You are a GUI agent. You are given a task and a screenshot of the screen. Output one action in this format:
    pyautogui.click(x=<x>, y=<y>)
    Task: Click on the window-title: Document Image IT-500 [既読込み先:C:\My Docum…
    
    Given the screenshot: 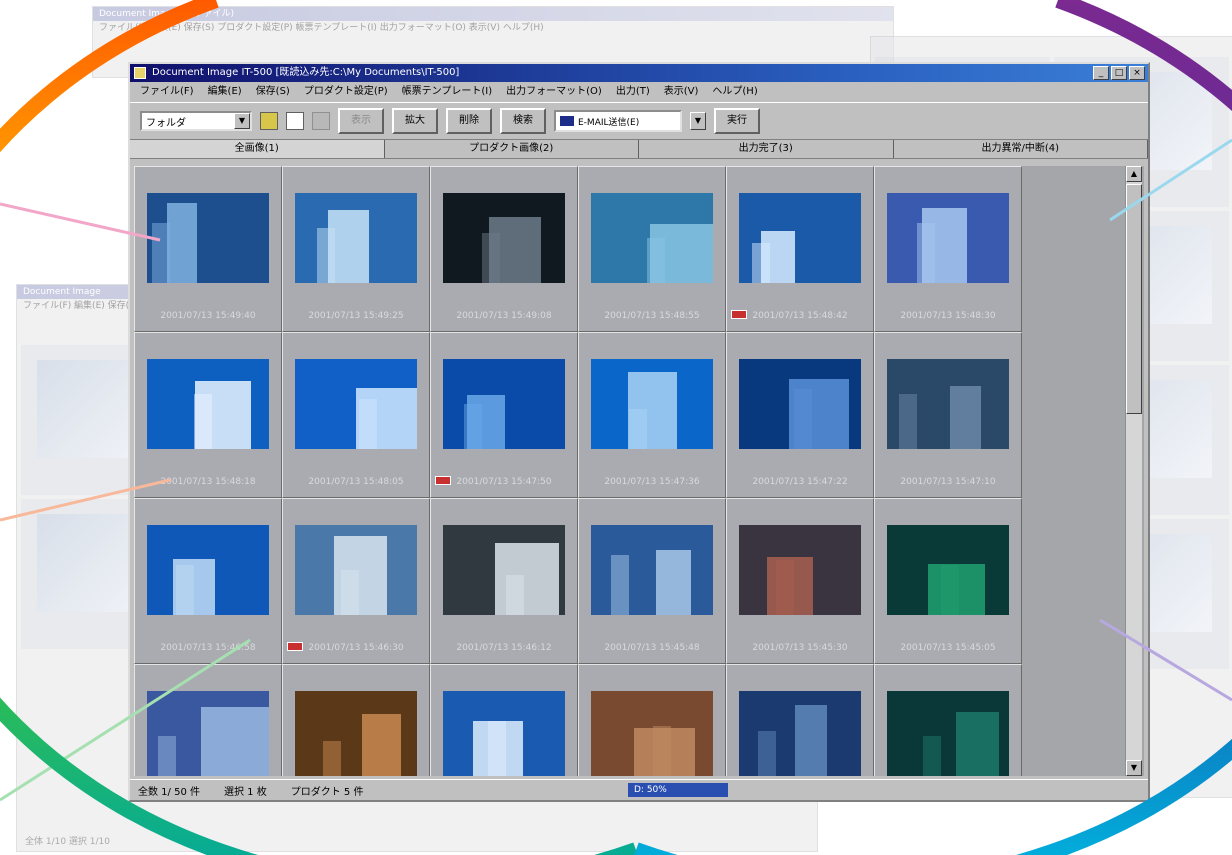 What is the action you would take?
    pyautogui.click(x=306, y=72)
    